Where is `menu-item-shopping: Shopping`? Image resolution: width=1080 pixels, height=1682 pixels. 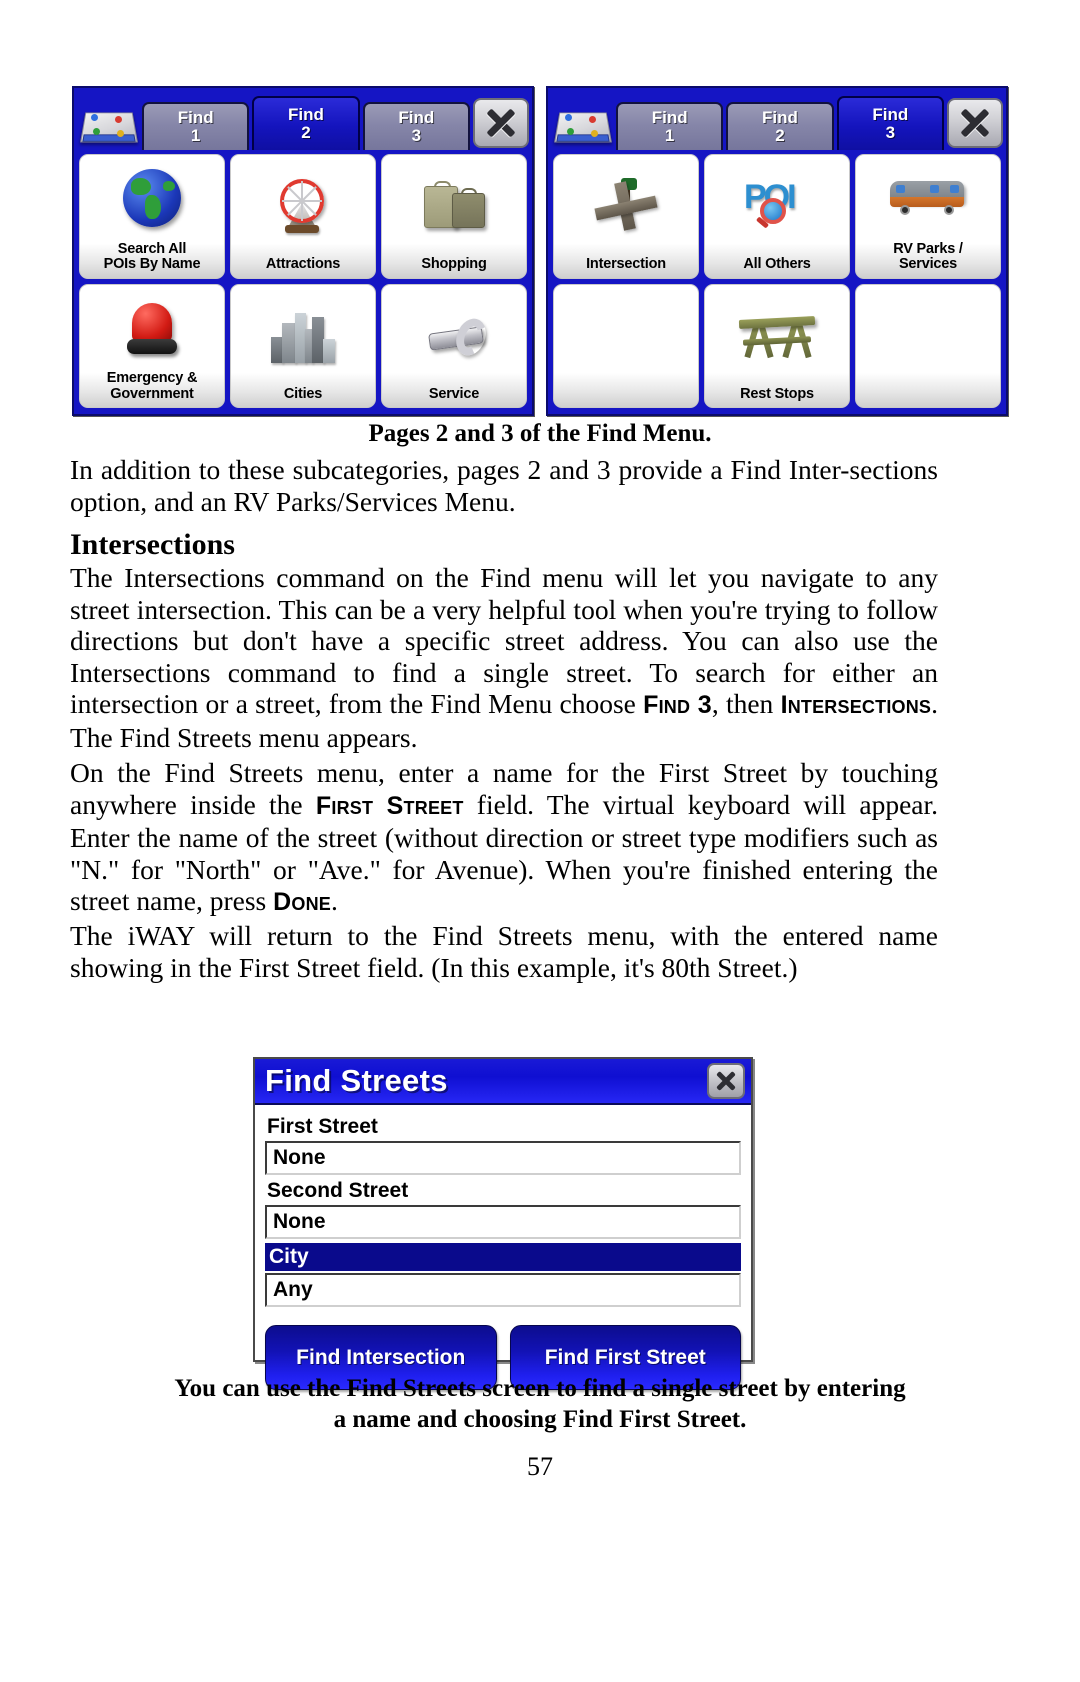 menu-item-shopping: Shopping is located at coordinates (454, 216).